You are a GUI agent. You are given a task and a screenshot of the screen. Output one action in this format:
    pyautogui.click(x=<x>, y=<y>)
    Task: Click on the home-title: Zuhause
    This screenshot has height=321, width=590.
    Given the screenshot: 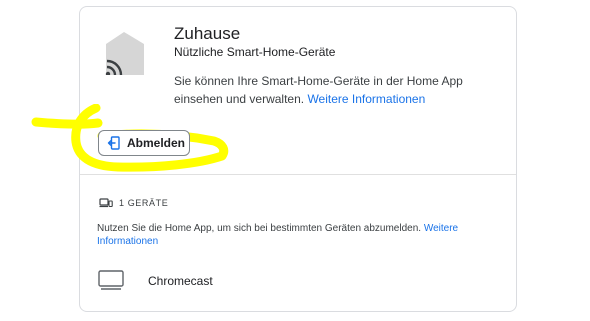 What is the action you would take?
    pyautogui.click(x=207, y=33)
    